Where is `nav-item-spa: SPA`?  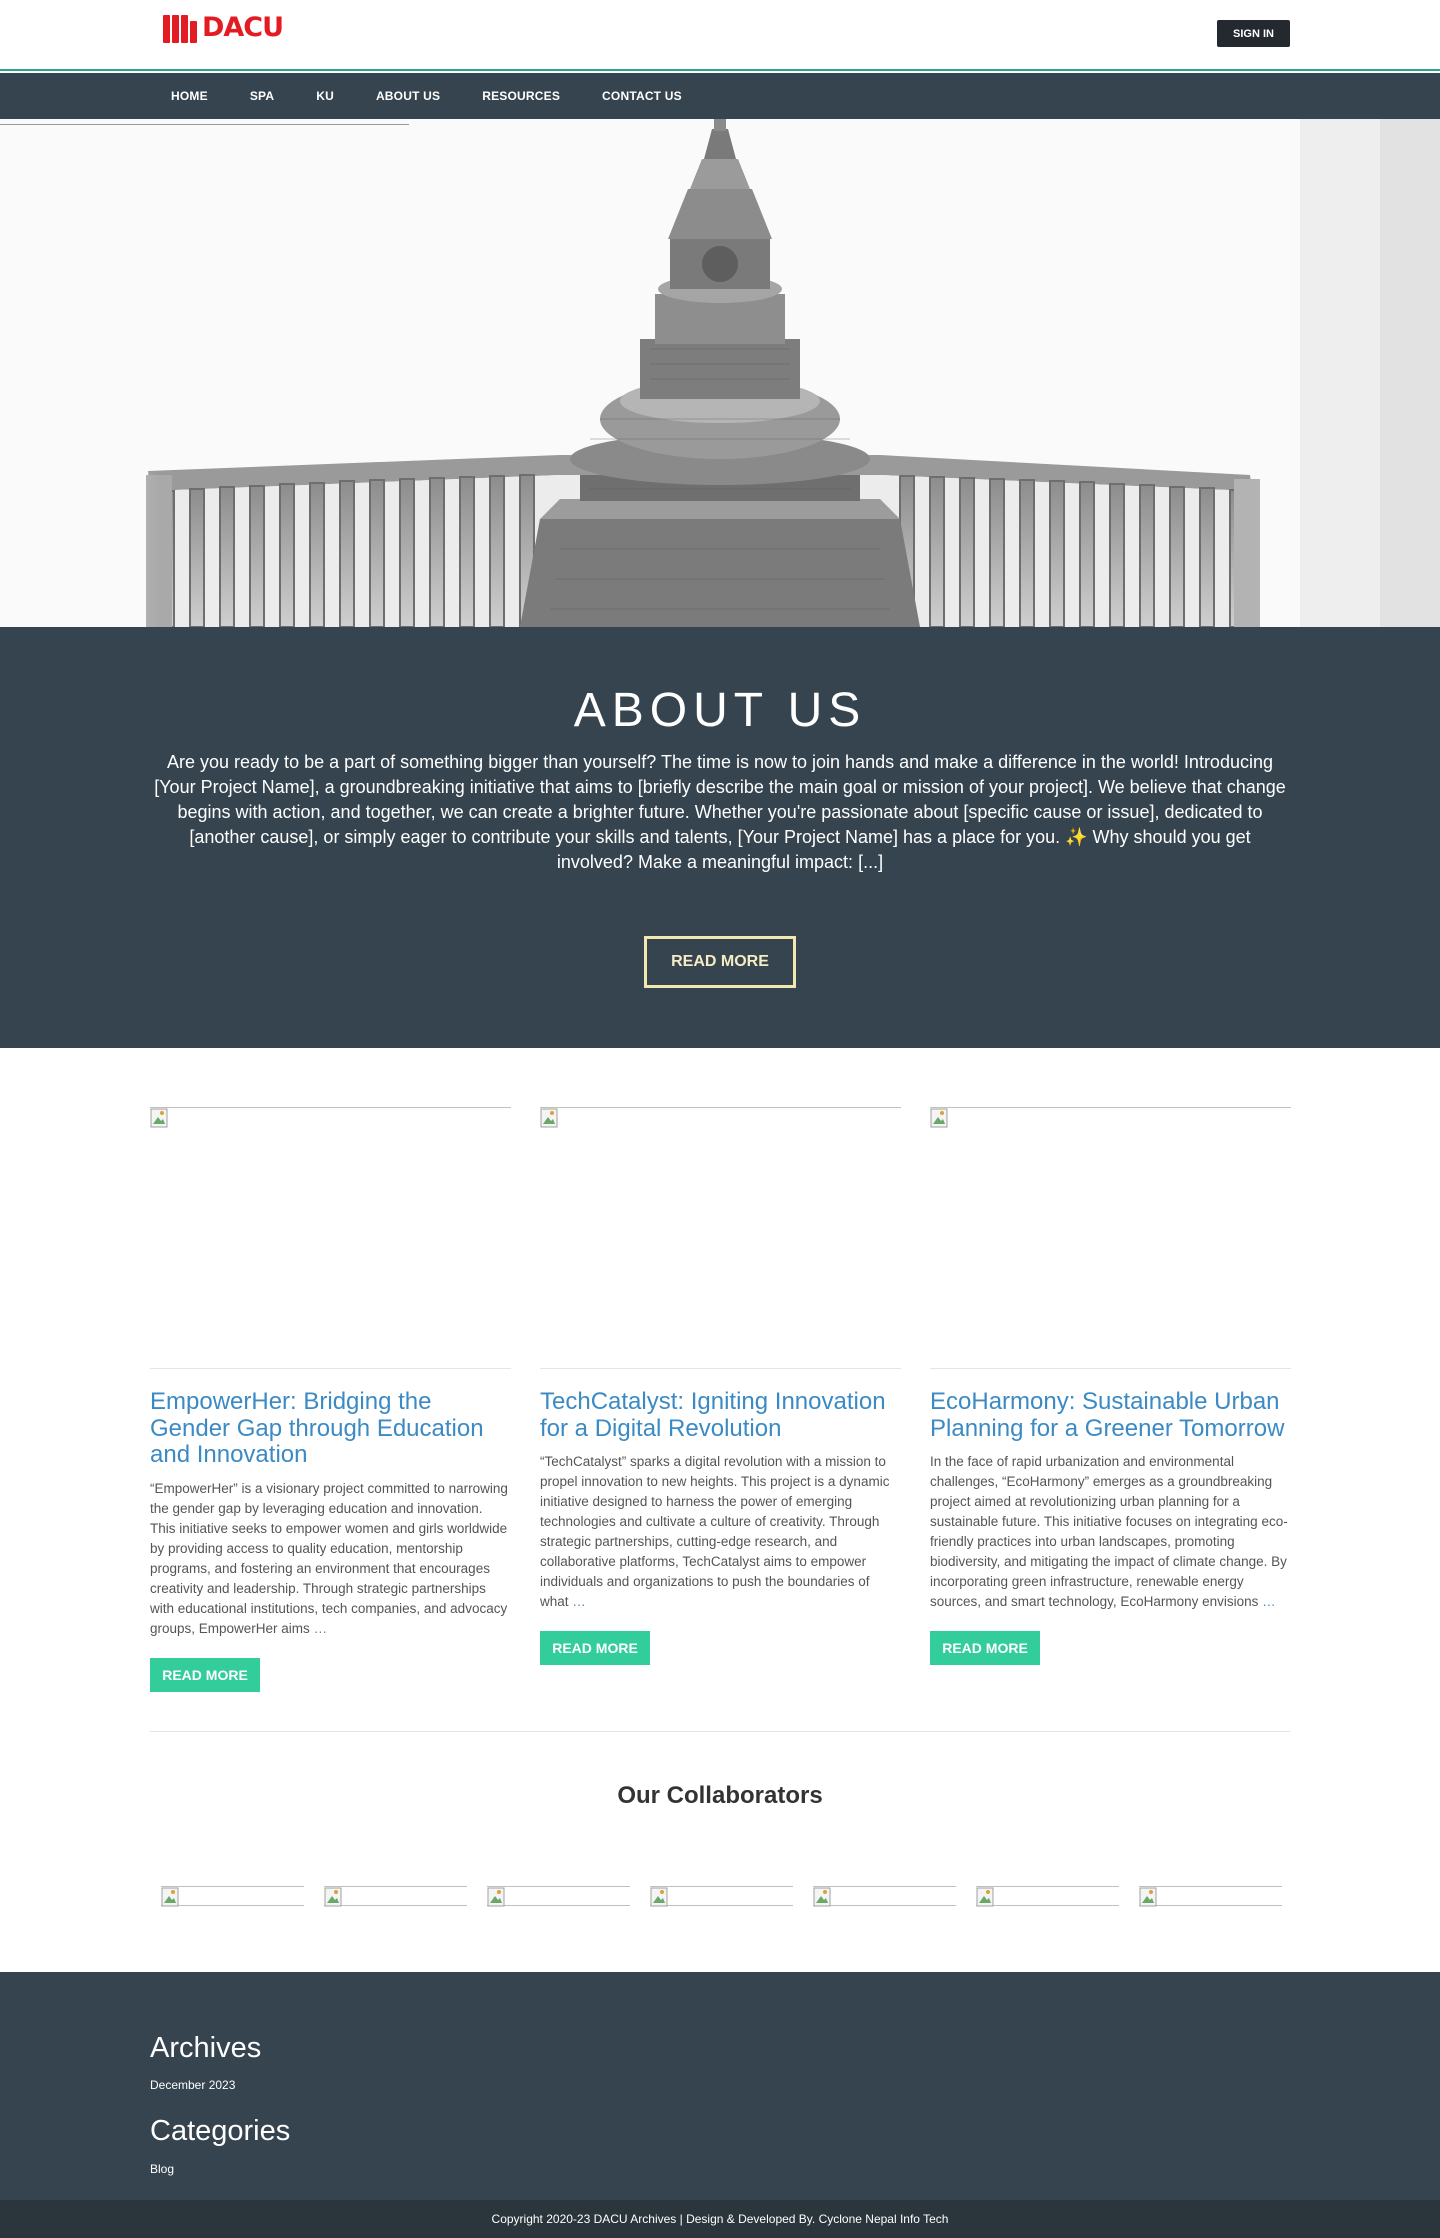 nav-item-spa: SPA is located at coordinates (262, 96).